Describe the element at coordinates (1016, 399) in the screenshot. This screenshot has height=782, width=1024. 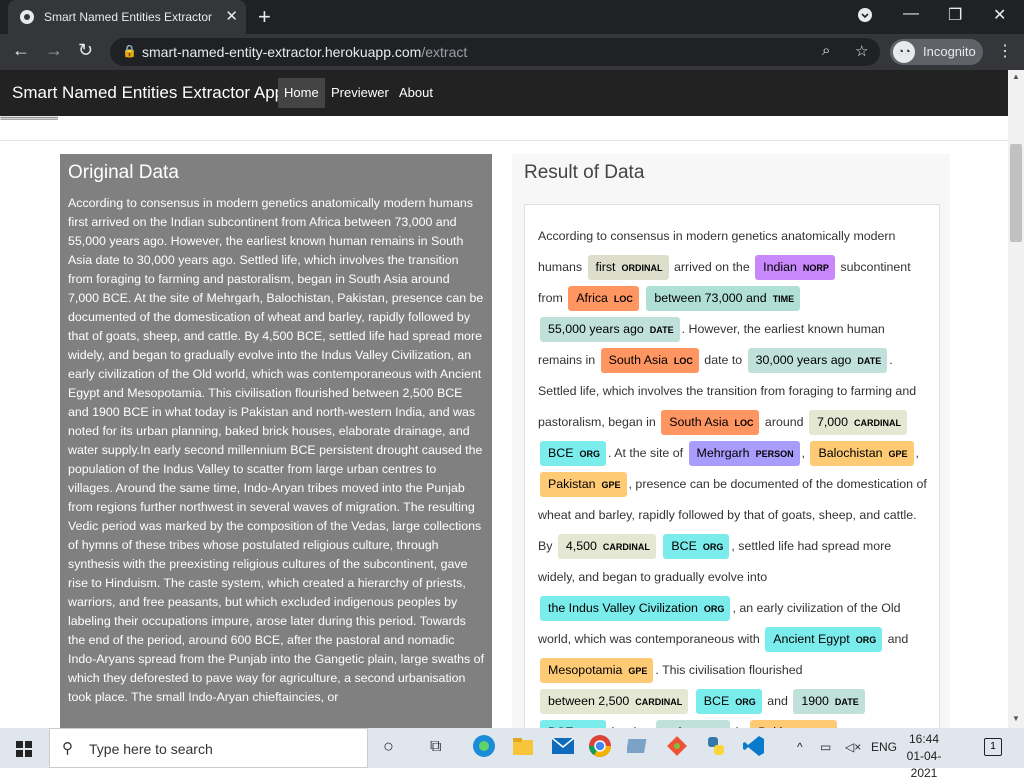
I see `page-scrollbar: ▲ ▼` at that location.